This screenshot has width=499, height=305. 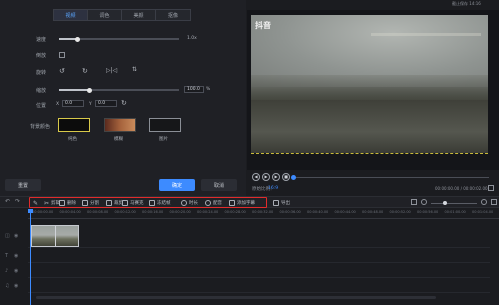 What do you see at coordinates (40, 127) in the screenshot?
I see `bg-color-label: 背景颜色` at bounding box center [40, 127].